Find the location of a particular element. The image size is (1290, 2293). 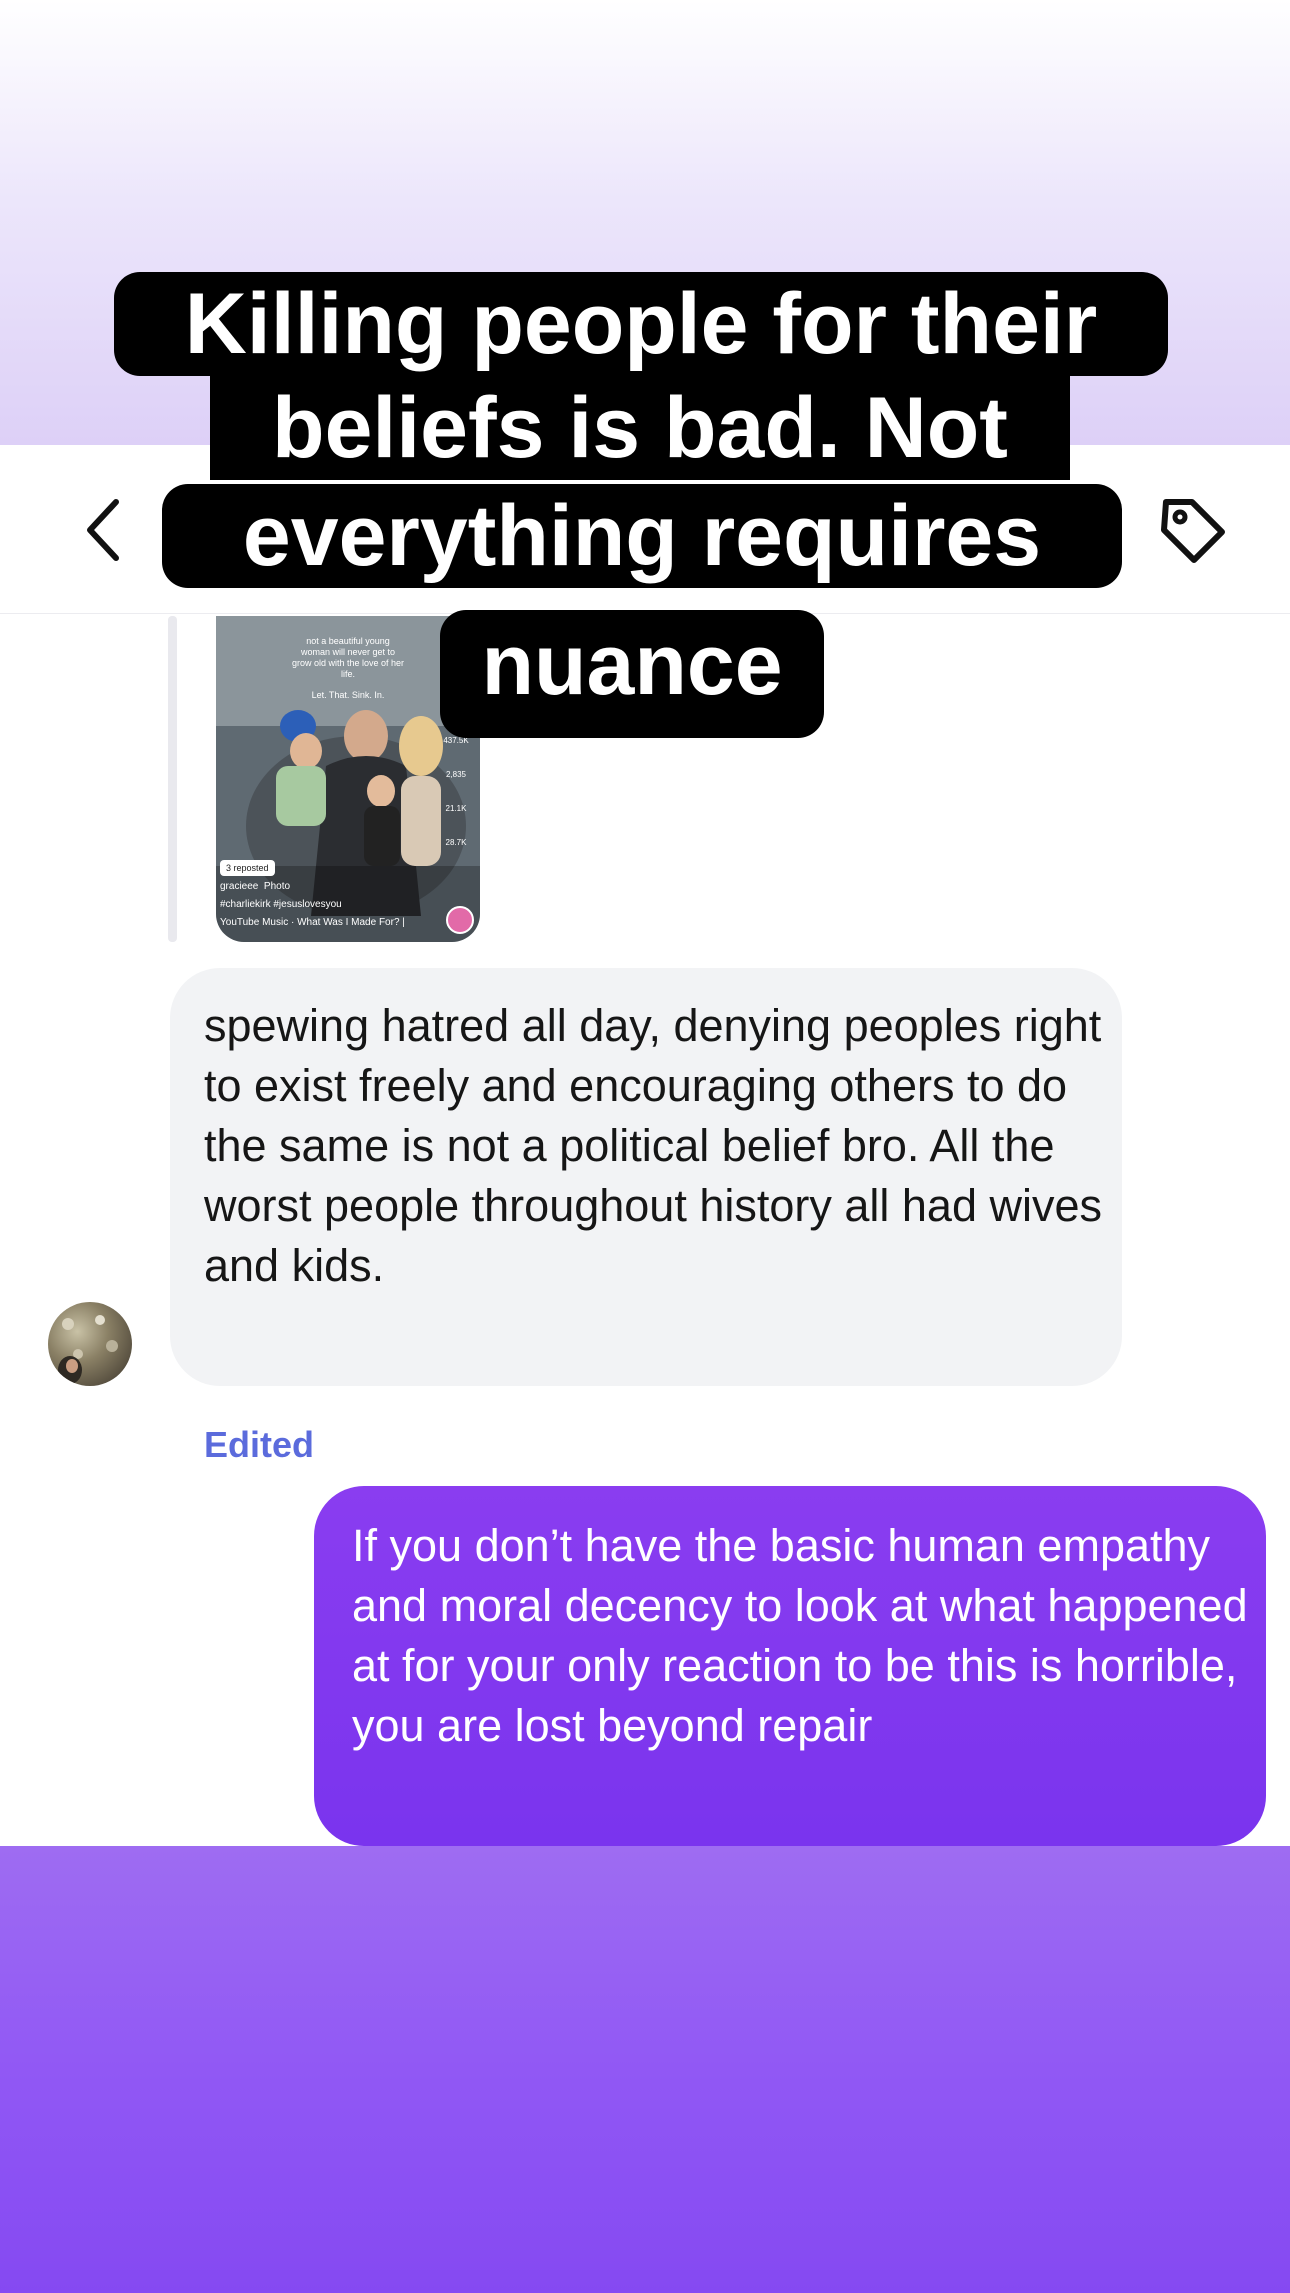

tag-icon is located at coordinates (1192, 530).